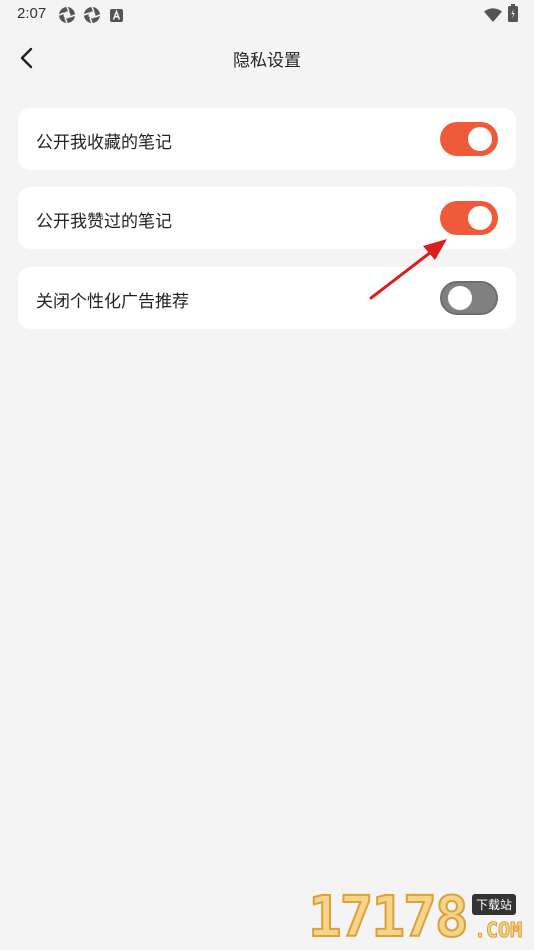 Image resolution: width=534 pixels, height=950 pixels. I want to click on setting-label: 公开我赞过的笔记, so click(104, 222).